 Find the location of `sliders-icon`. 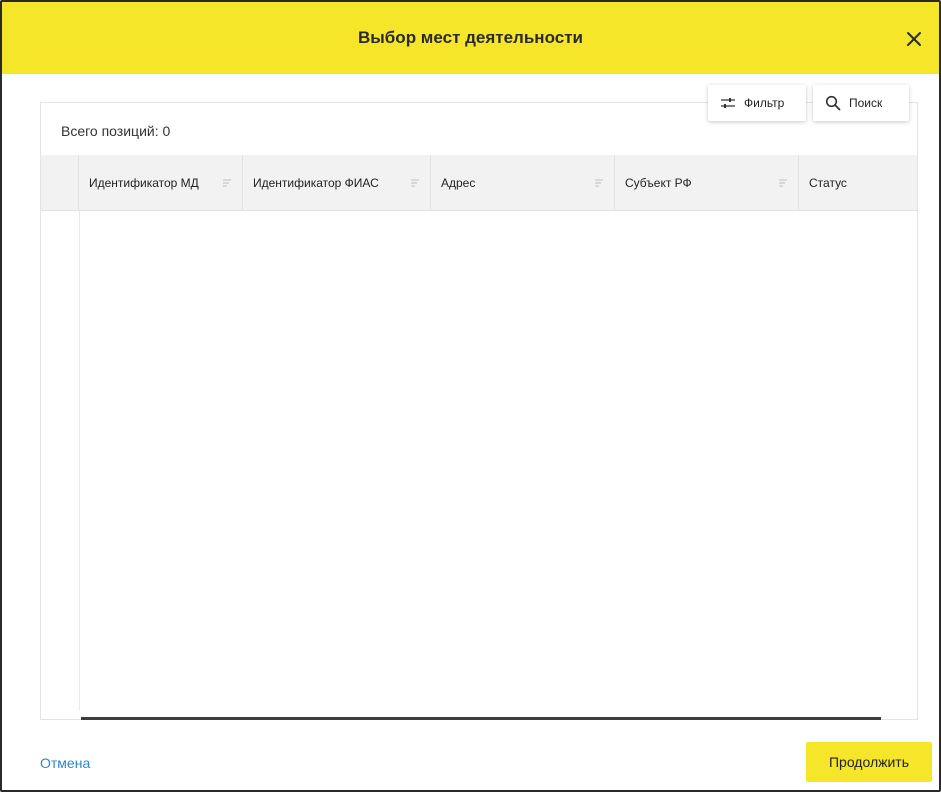

sliders-icon is located at coordinates (728, 103).